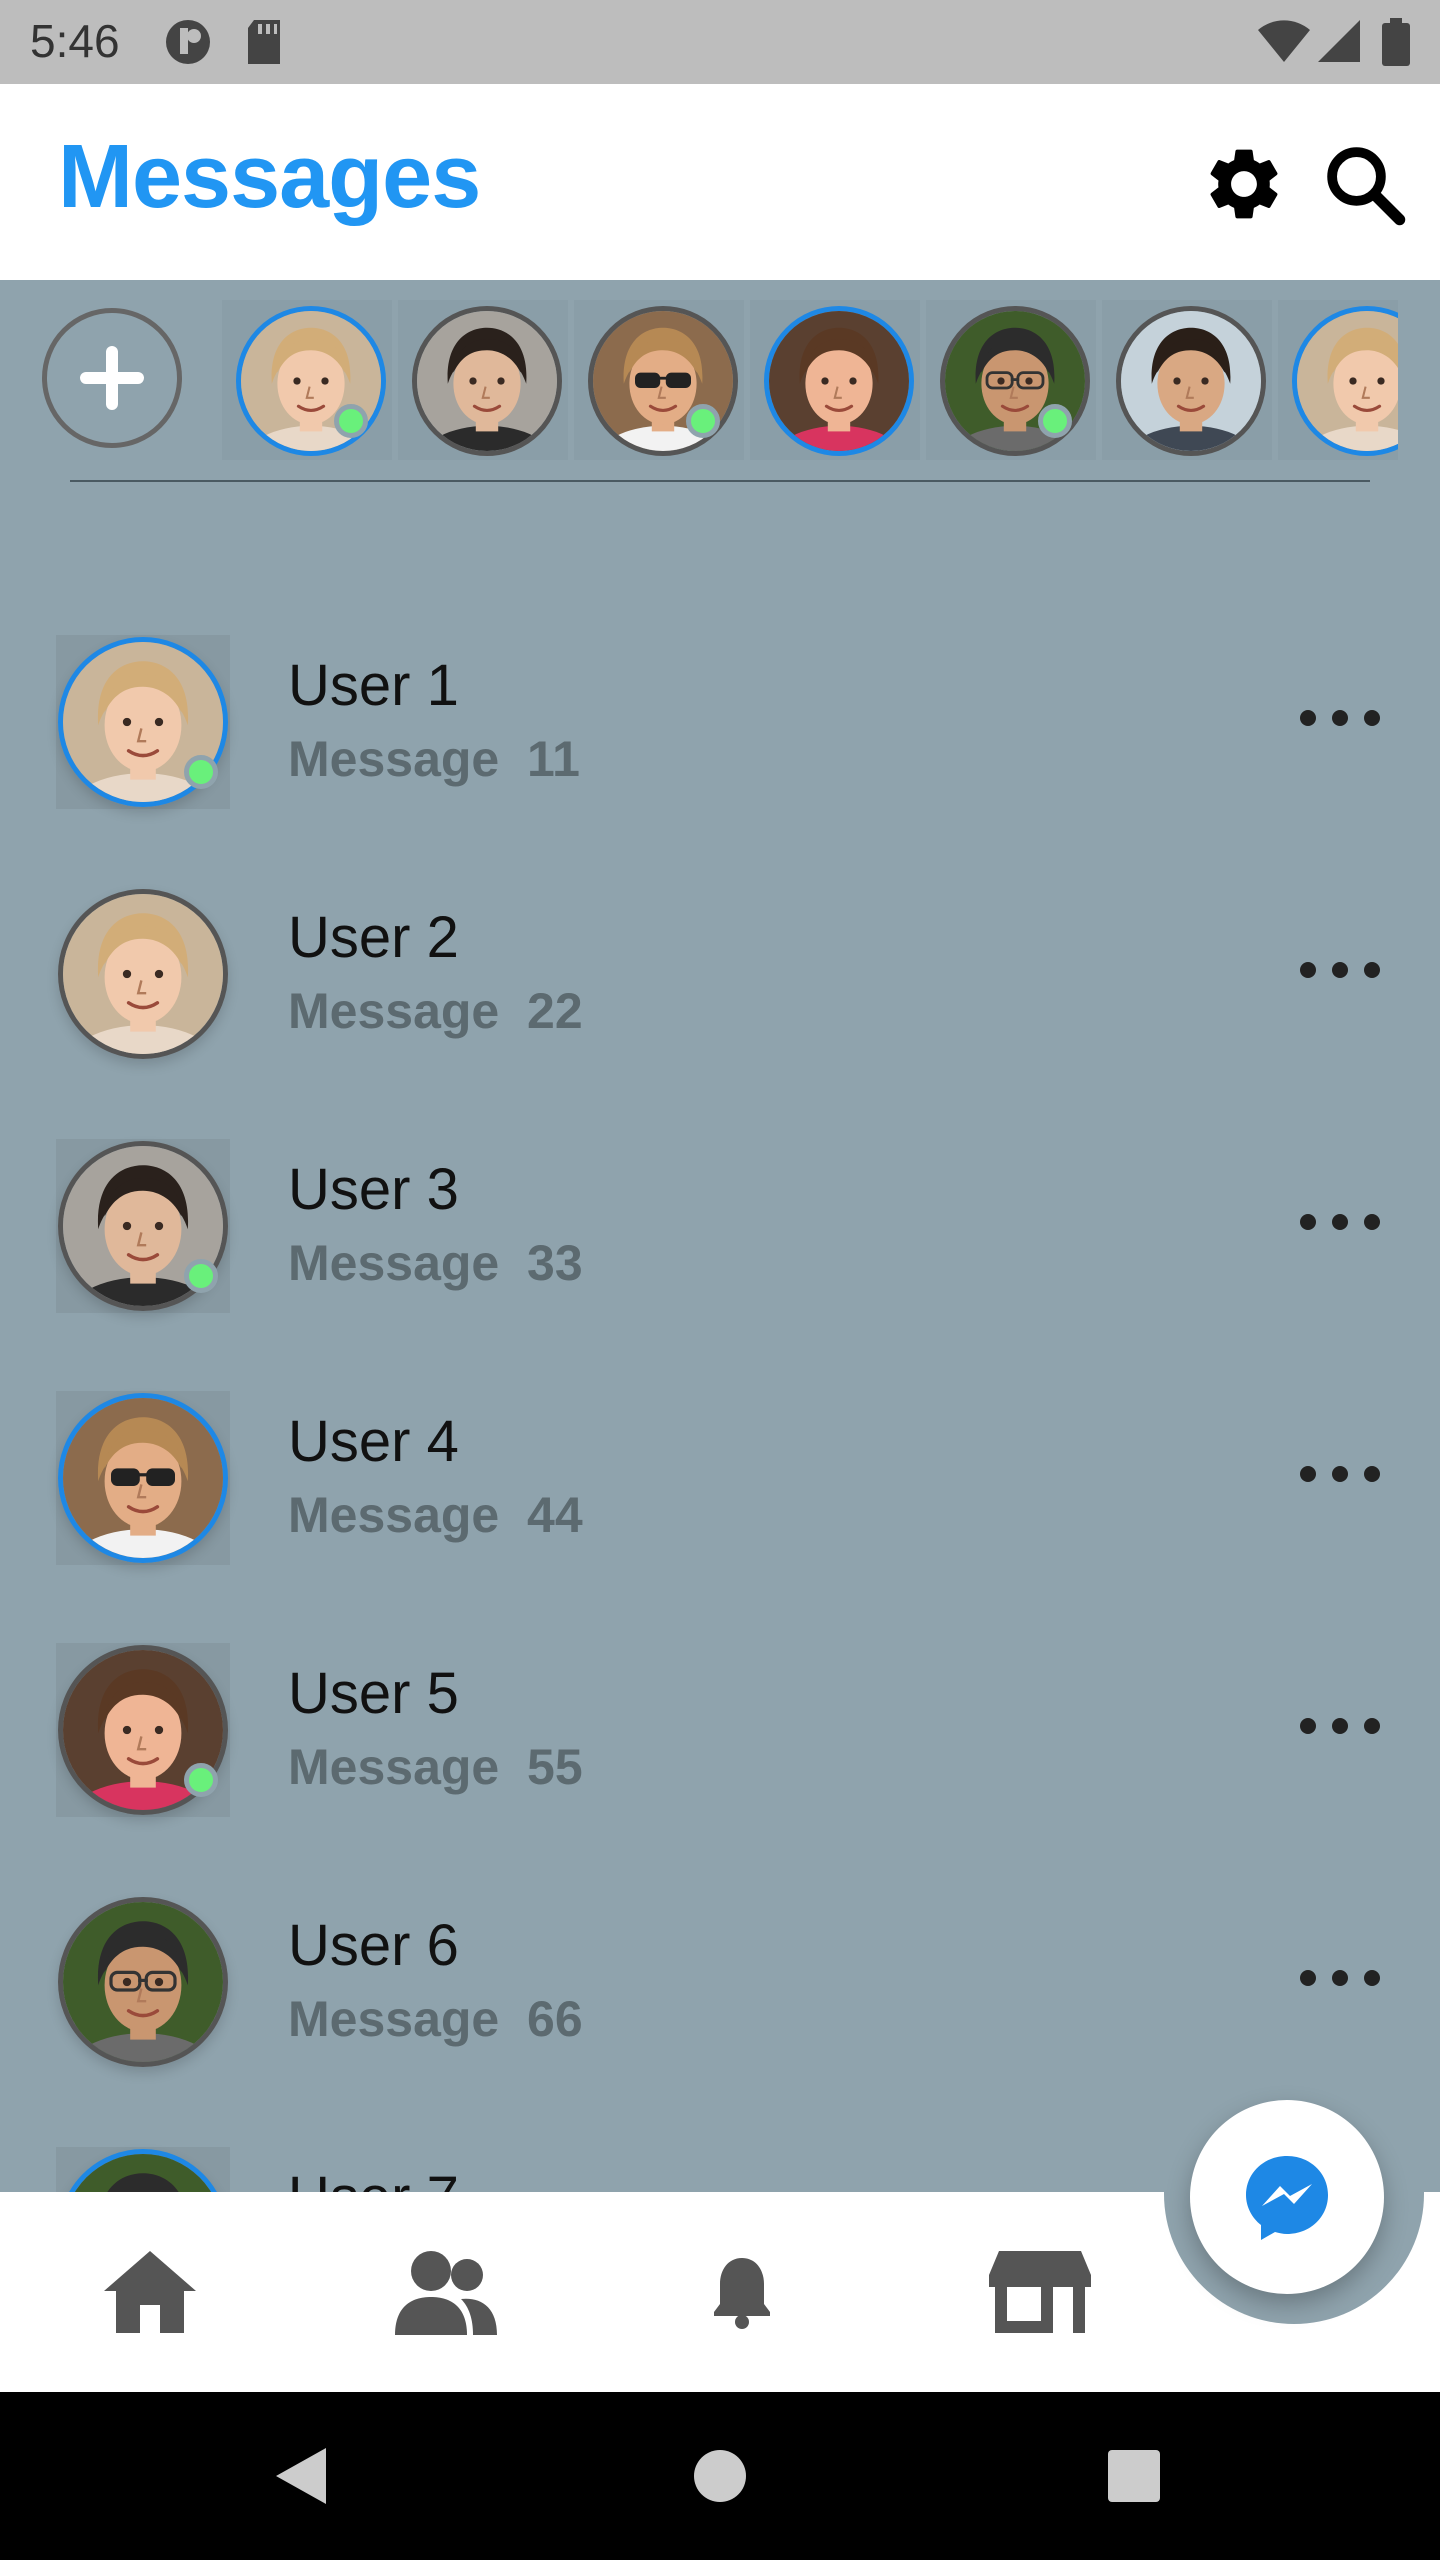  Describe the element at coordinates (264, 44) in the screenshot. I see `sd-card-icon` at that location.